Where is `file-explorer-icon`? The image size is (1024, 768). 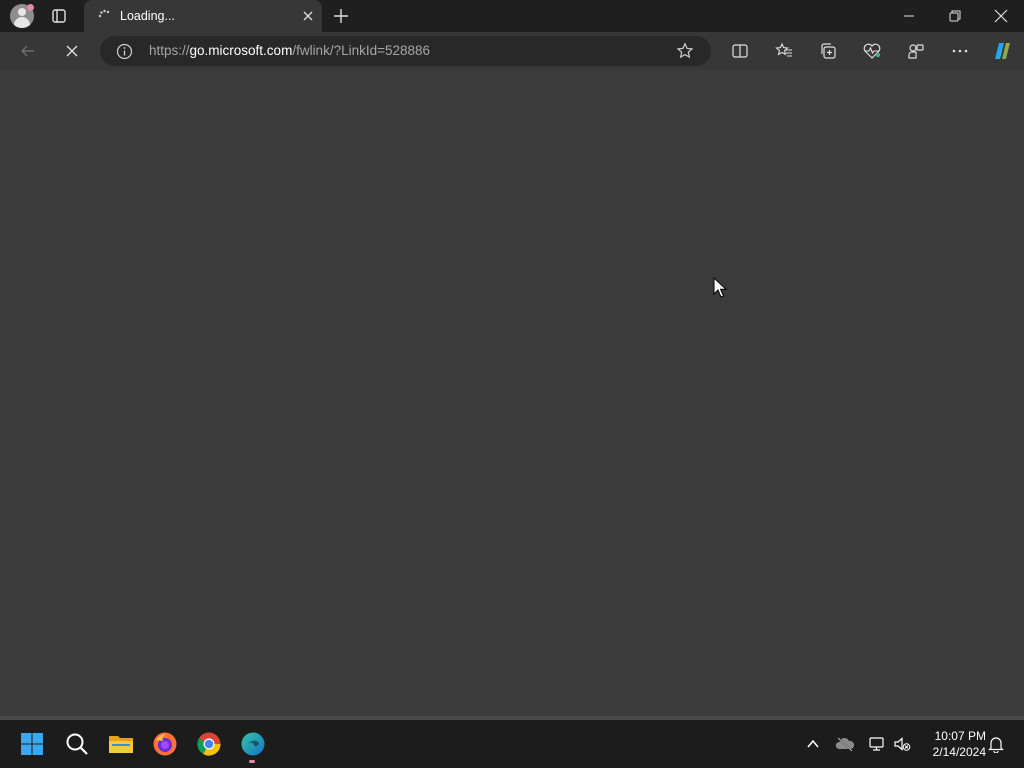
file-explorer-icon is located at coordinates (121, 744).